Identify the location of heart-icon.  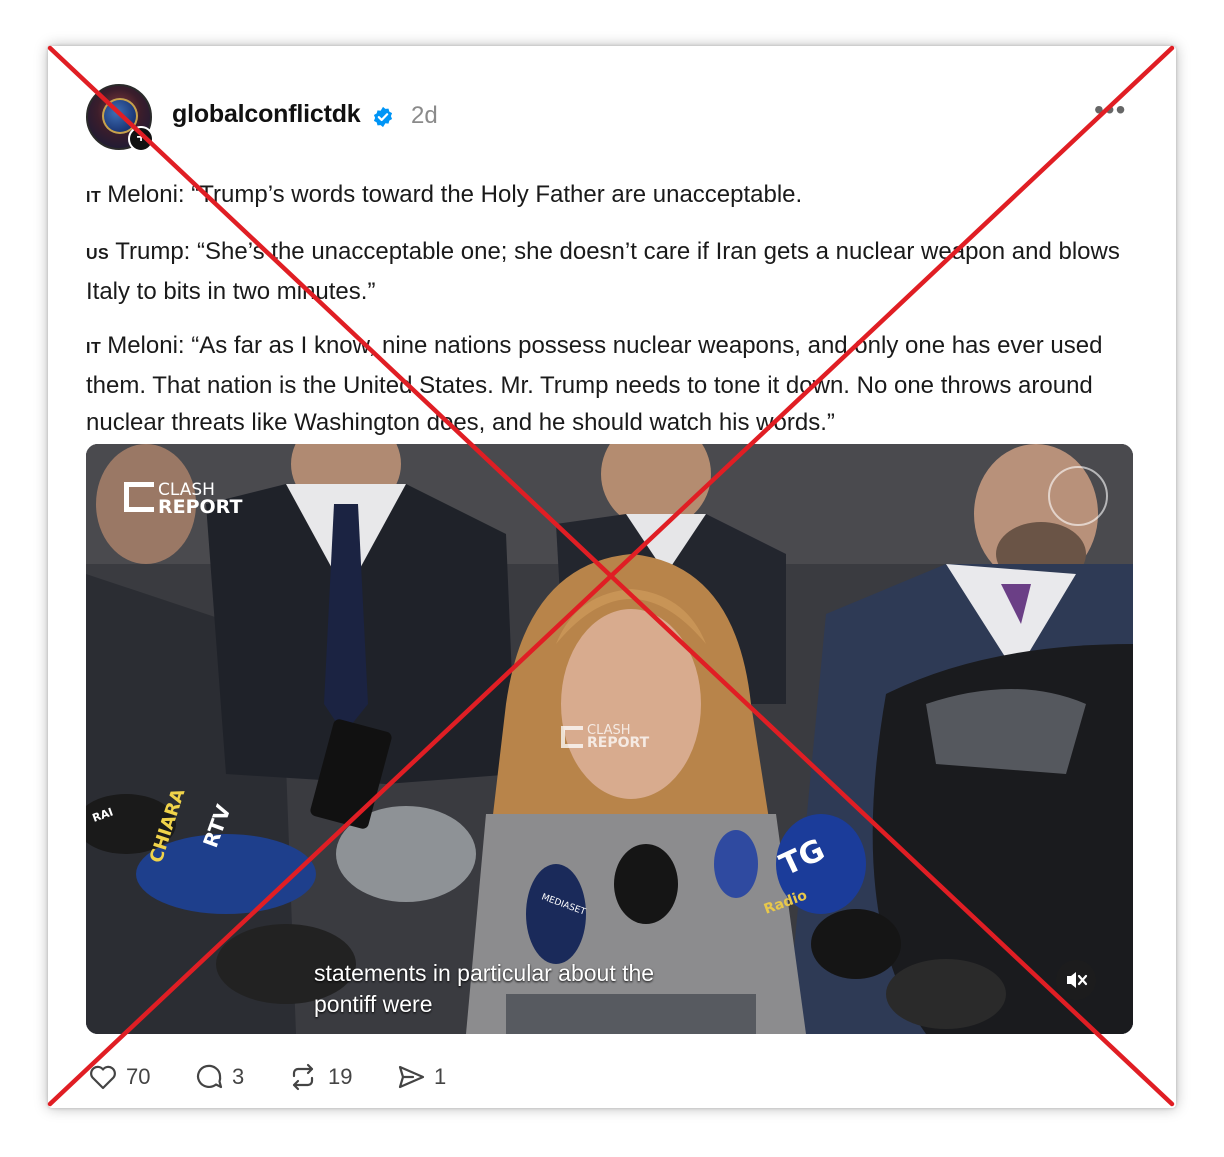
(103, 1077).